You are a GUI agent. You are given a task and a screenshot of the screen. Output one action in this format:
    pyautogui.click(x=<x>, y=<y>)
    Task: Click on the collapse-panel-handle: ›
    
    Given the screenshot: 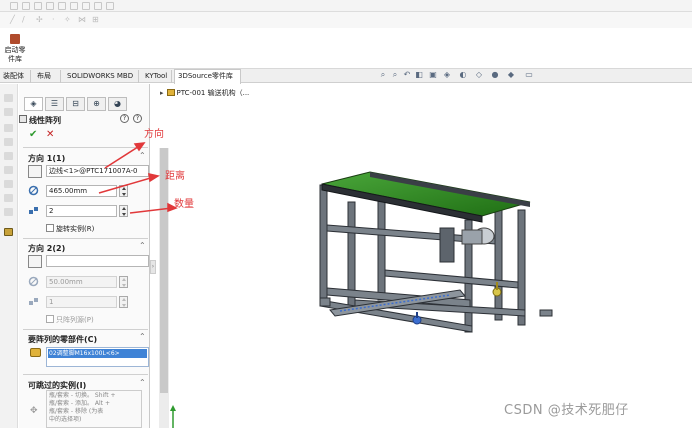 What is the action you would take?
    pyautogui.click(x=153, y=267)
    